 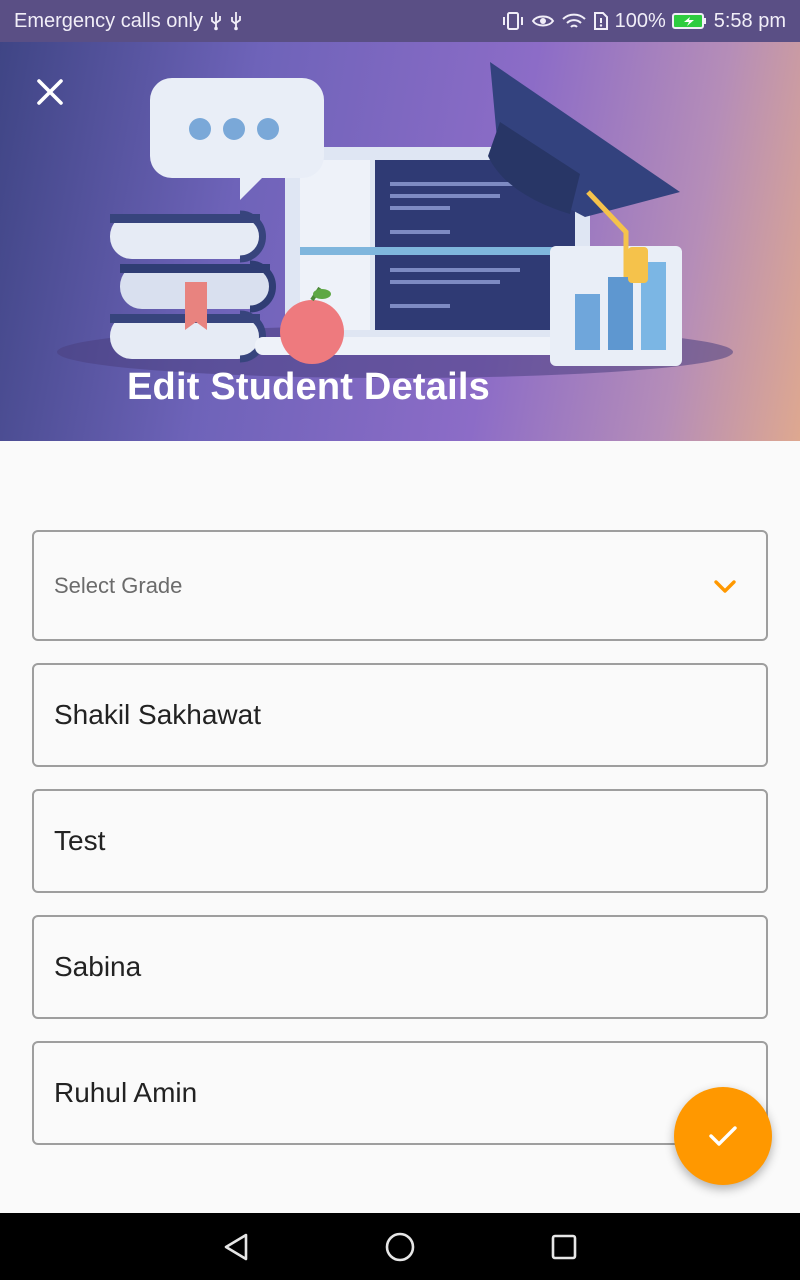 I want to click on carrier-text: Emergency calls only, so click(x=108, y=20).